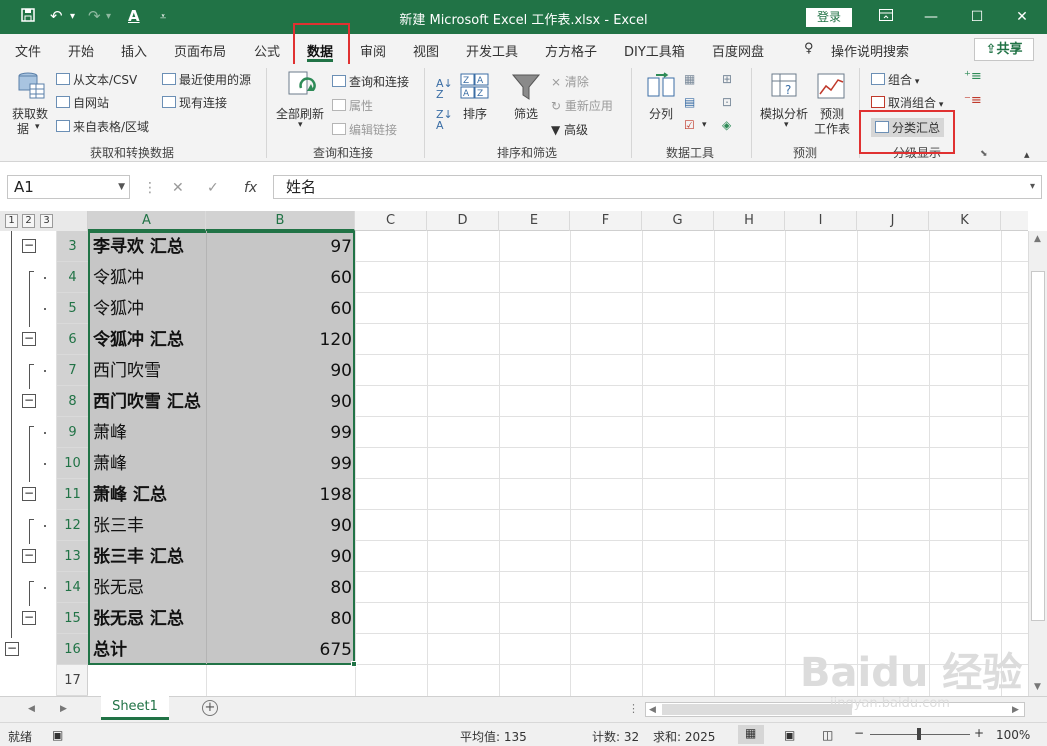  Describe the element at coordinates (859, 733) in the screenshot. I see `zoom-out-icon: −` at that location.